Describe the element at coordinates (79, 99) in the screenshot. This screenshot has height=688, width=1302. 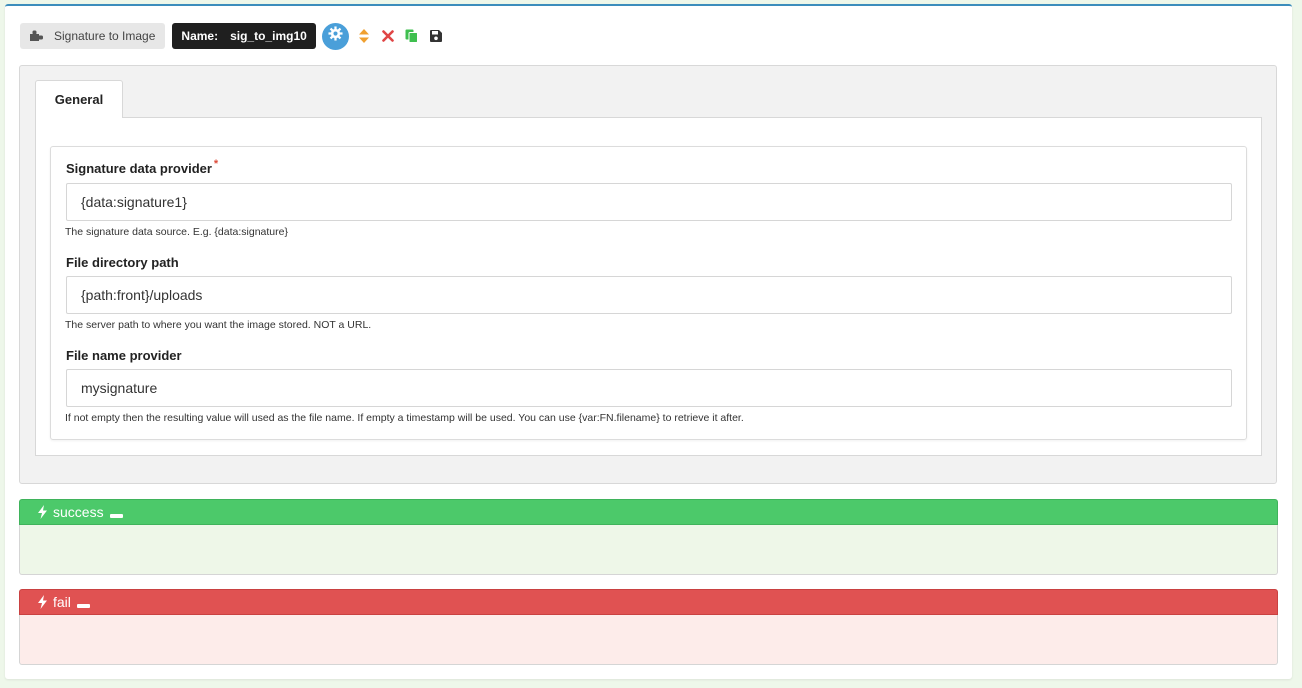
I see `tab-general: General` at that location.